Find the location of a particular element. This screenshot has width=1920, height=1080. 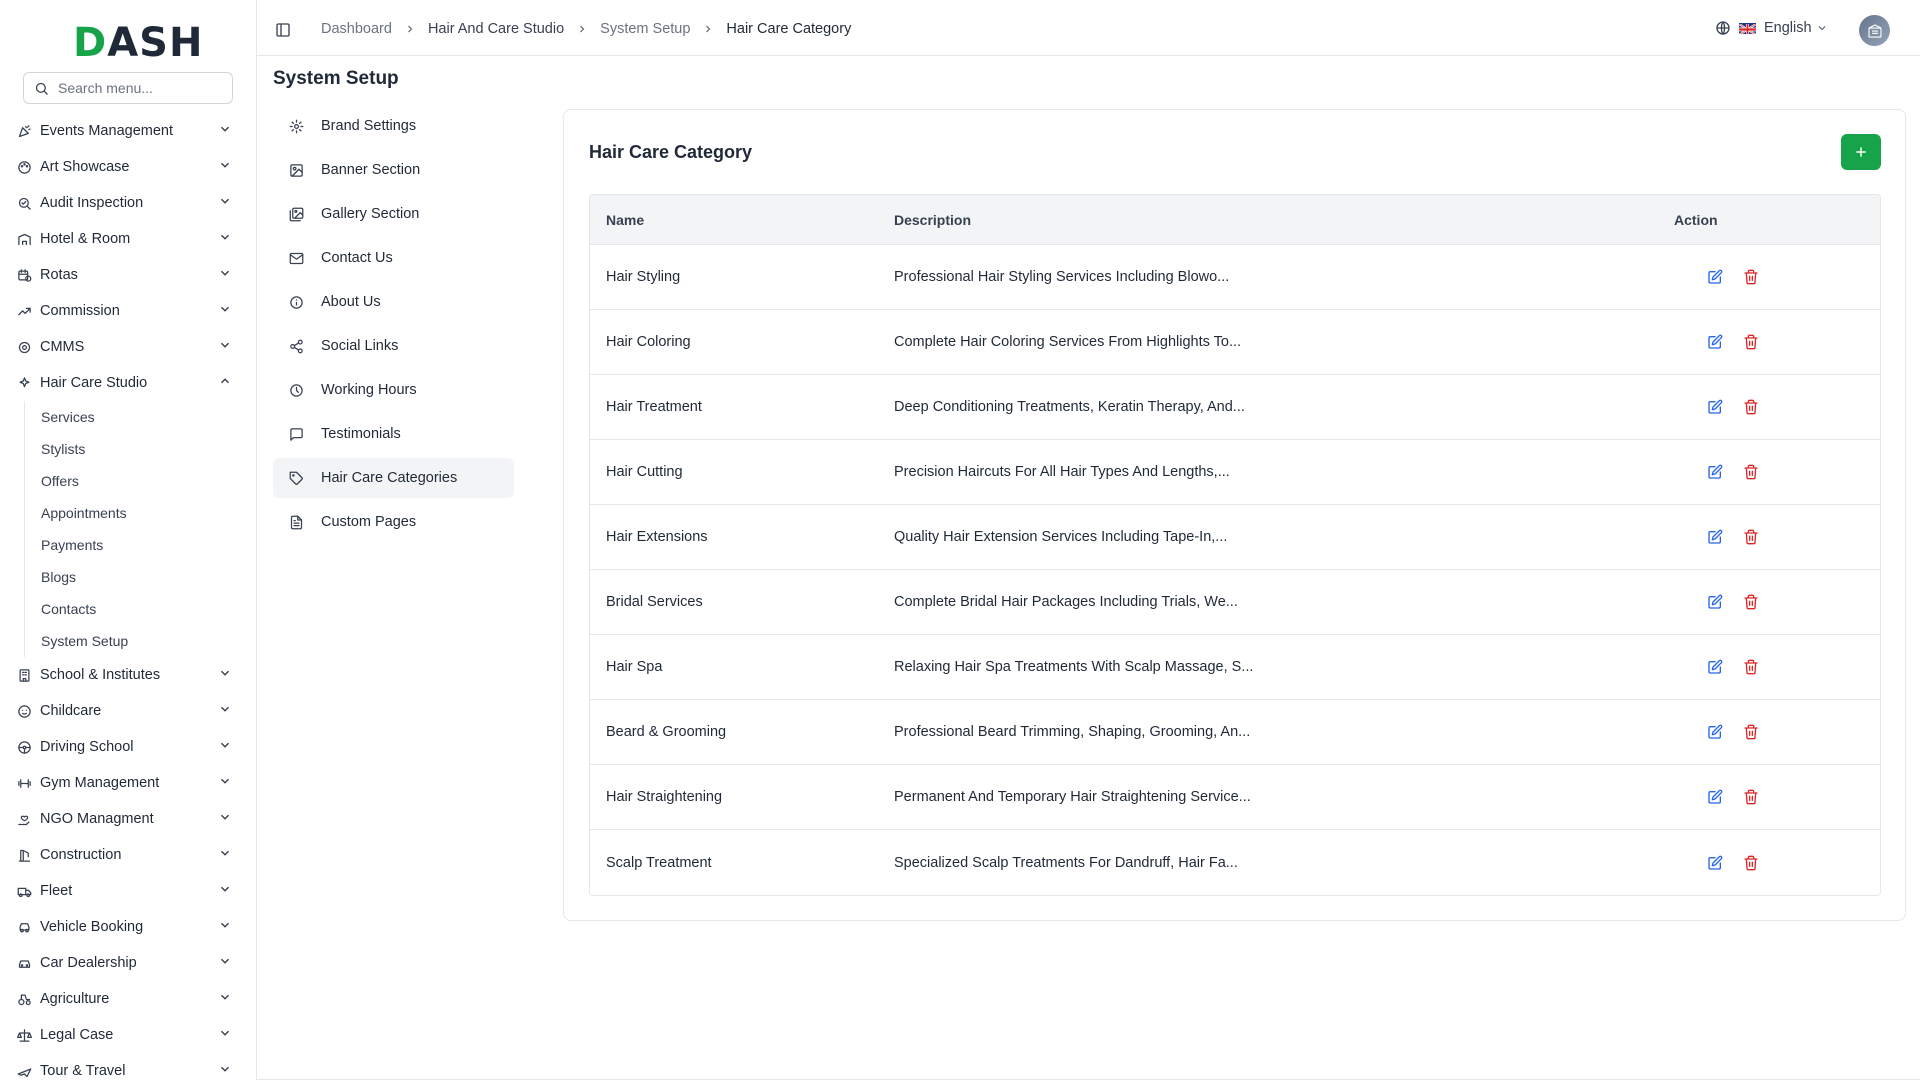

images-icon is located at coordinates (297, 214).